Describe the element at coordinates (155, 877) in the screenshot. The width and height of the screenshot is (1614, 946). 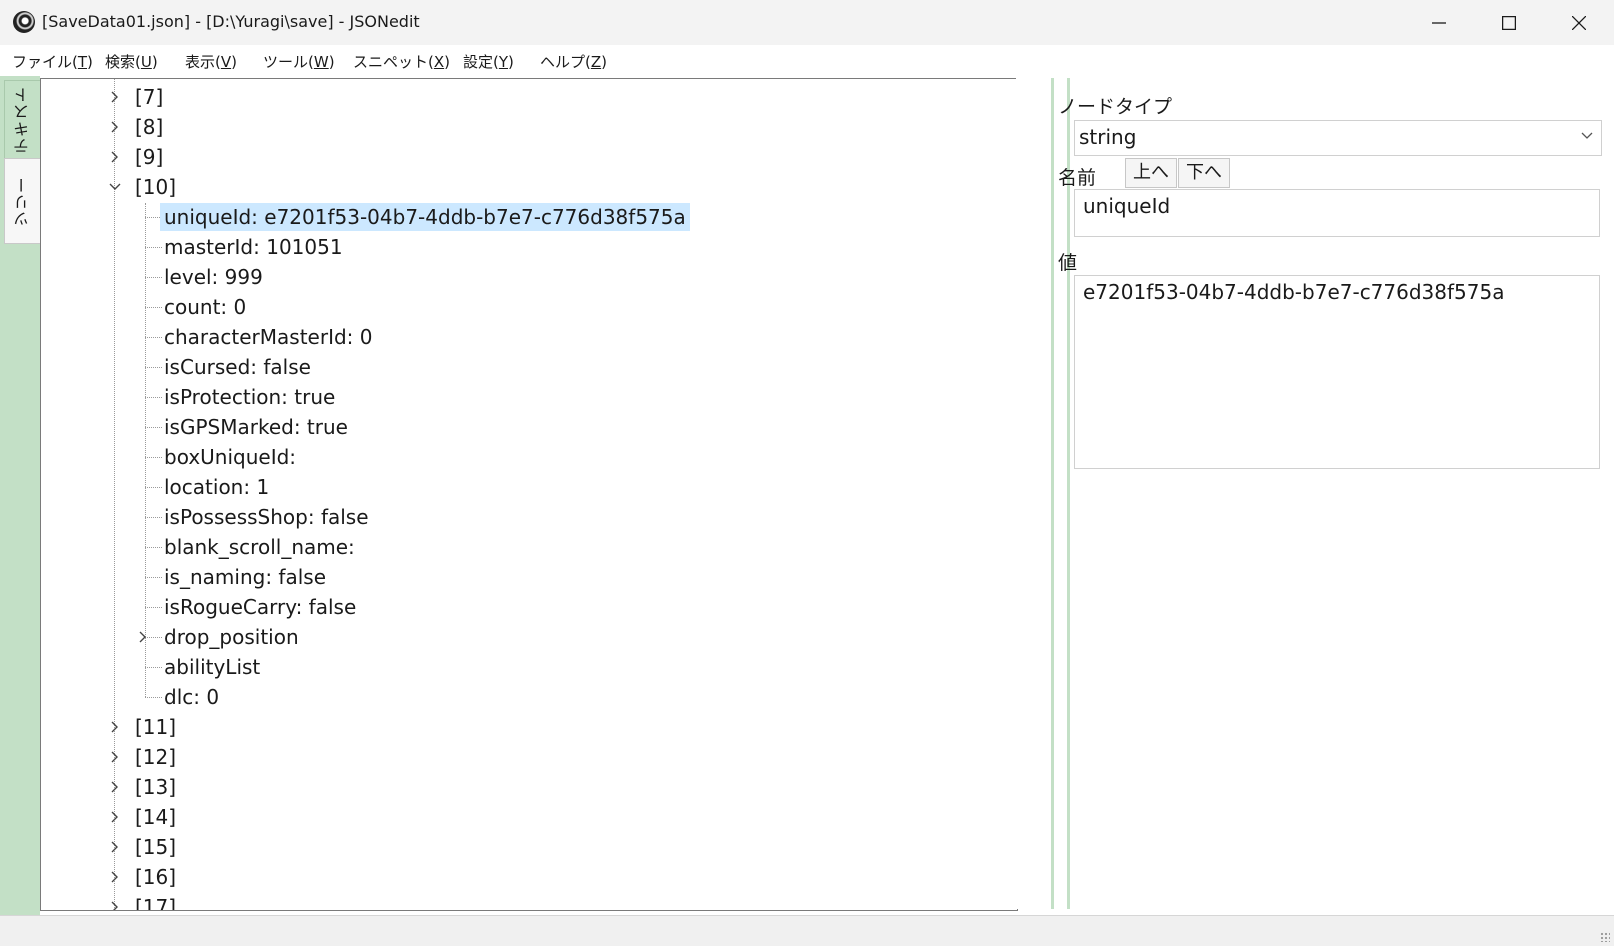
I see `tree-node: [16]` at that location.